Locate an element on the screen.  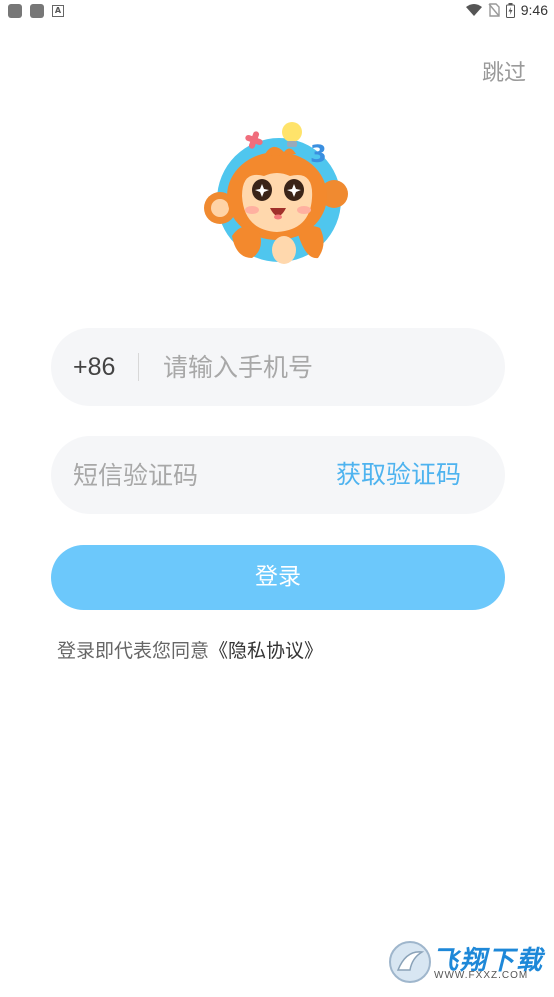
status-left: A is located at coordinates (36, 11).